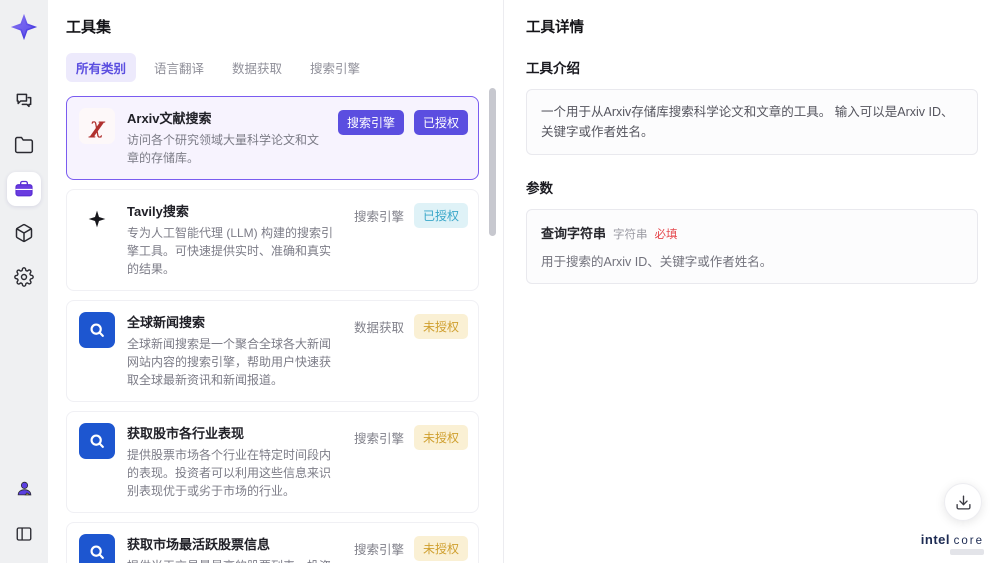  What do you see at coordinates (952, 539) in the screenshot?
I see `intel-core-logo: intel core` at bounding box center [952, 539].